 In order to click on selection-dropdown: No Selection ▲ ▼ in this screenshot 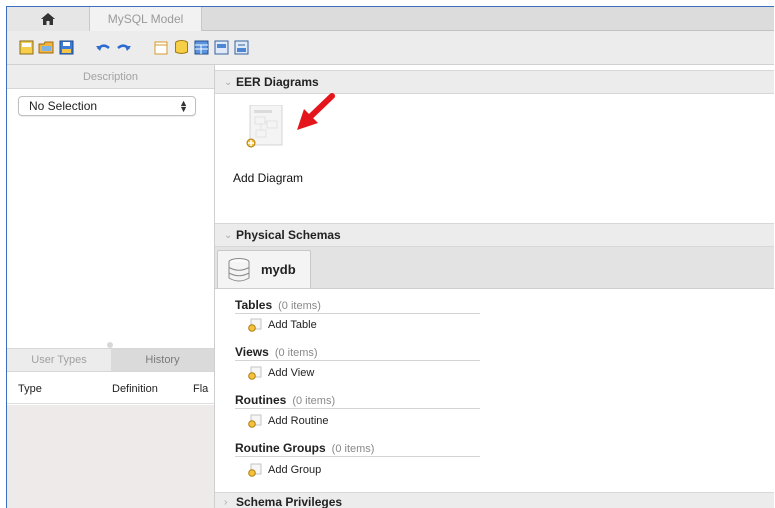, I will do `click(107, 106)`.